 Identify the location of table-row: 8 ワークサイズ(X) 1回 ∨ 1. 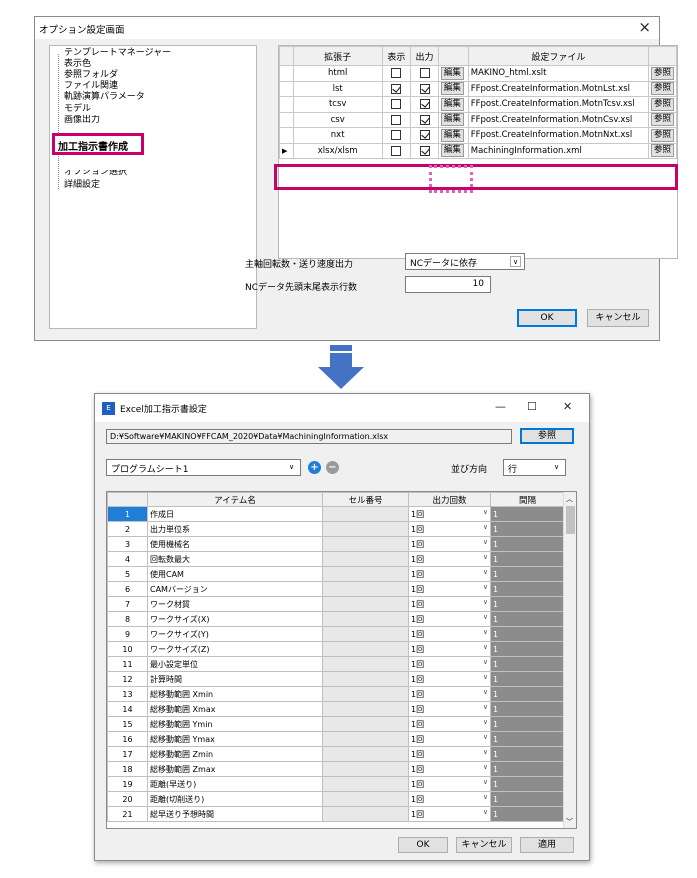
(336, 619).